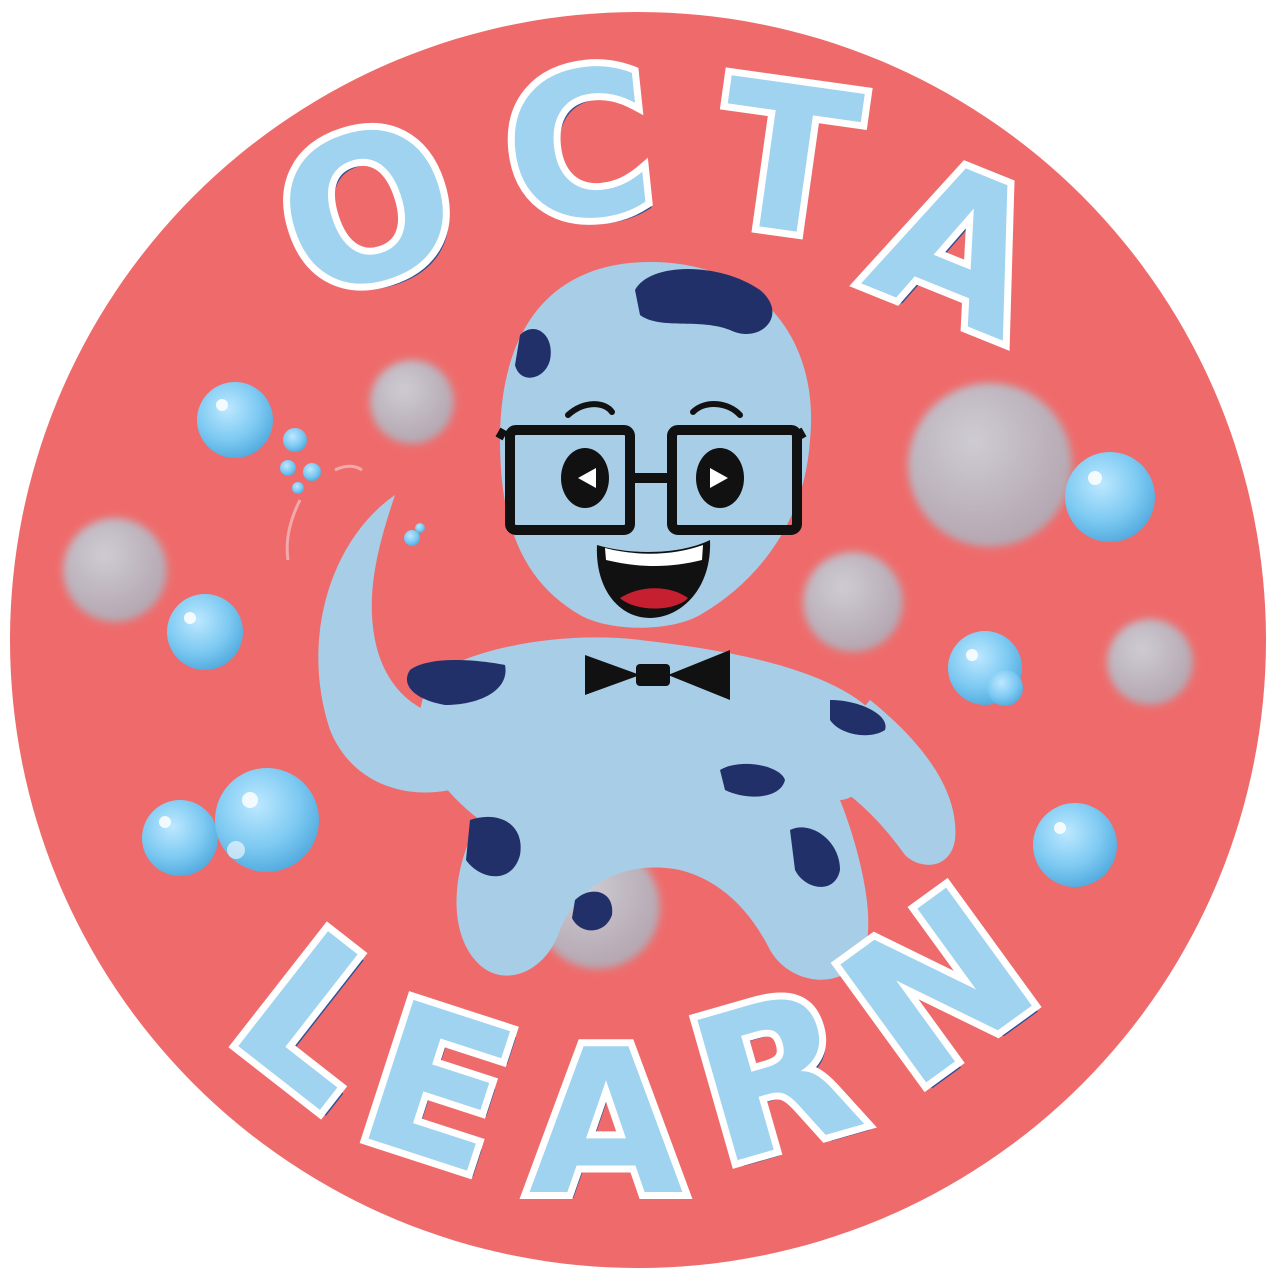 The width and height of the screenshot is (1276, 1280). Describe the element at coordinates (579, 147) in the screenshot. I see `letter-c-main: C` at that location.